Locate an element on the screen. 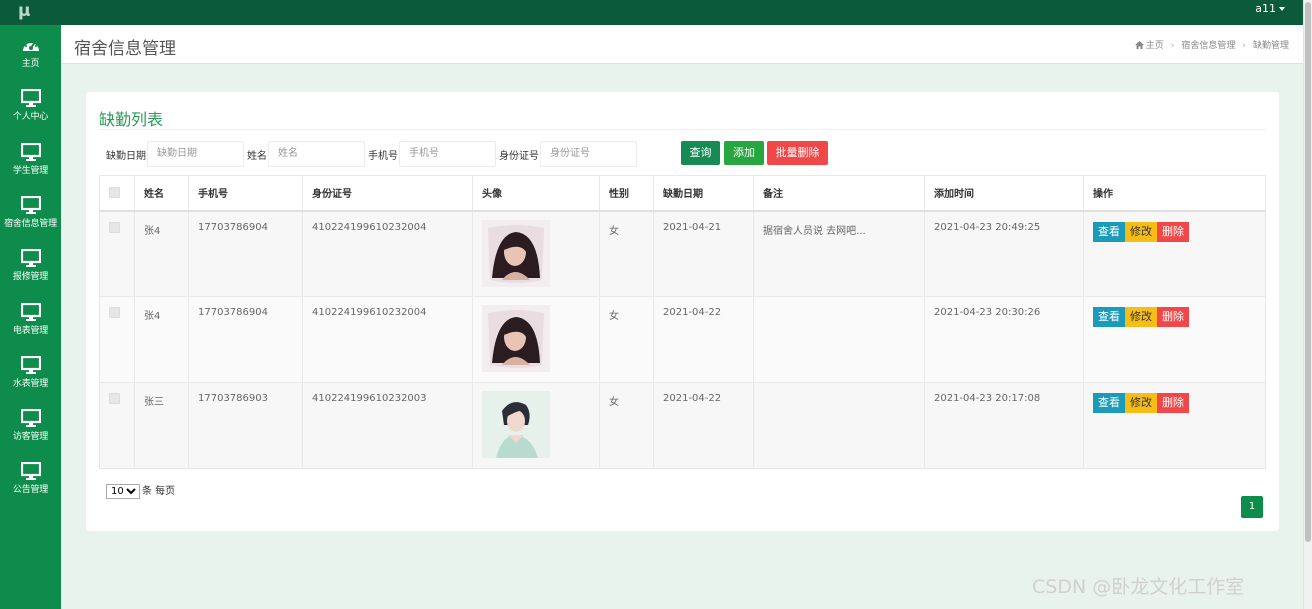 This screenshot has height=609, width=1312. page-header: 宿舍信息管理 主页 › 宿舍信息管理 › 缺勤管理 is located at coordinates (682, 44).